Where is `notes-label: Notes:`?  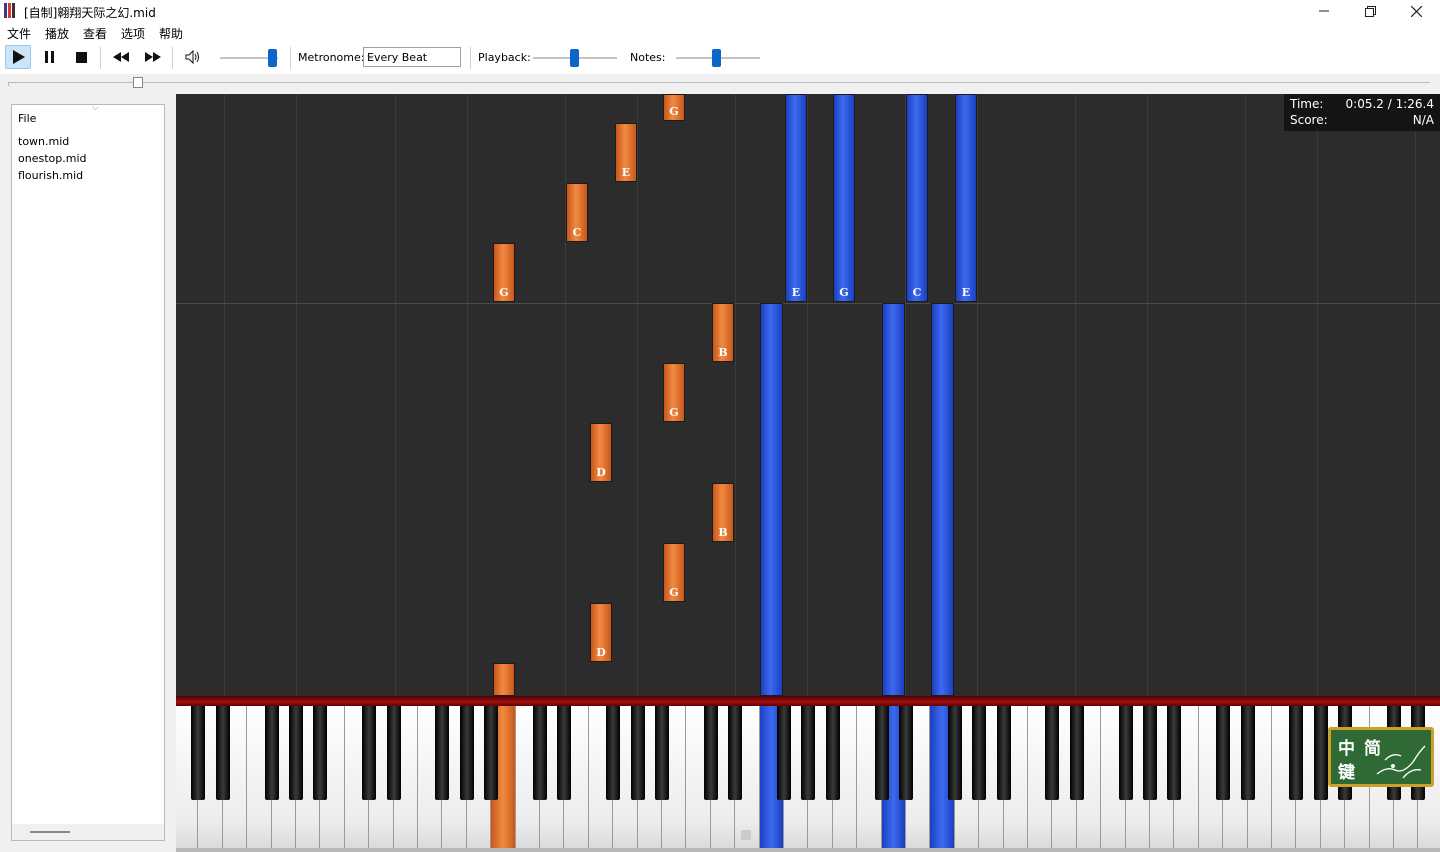
notes-label: Notes: is located at coordinates (648, 57).